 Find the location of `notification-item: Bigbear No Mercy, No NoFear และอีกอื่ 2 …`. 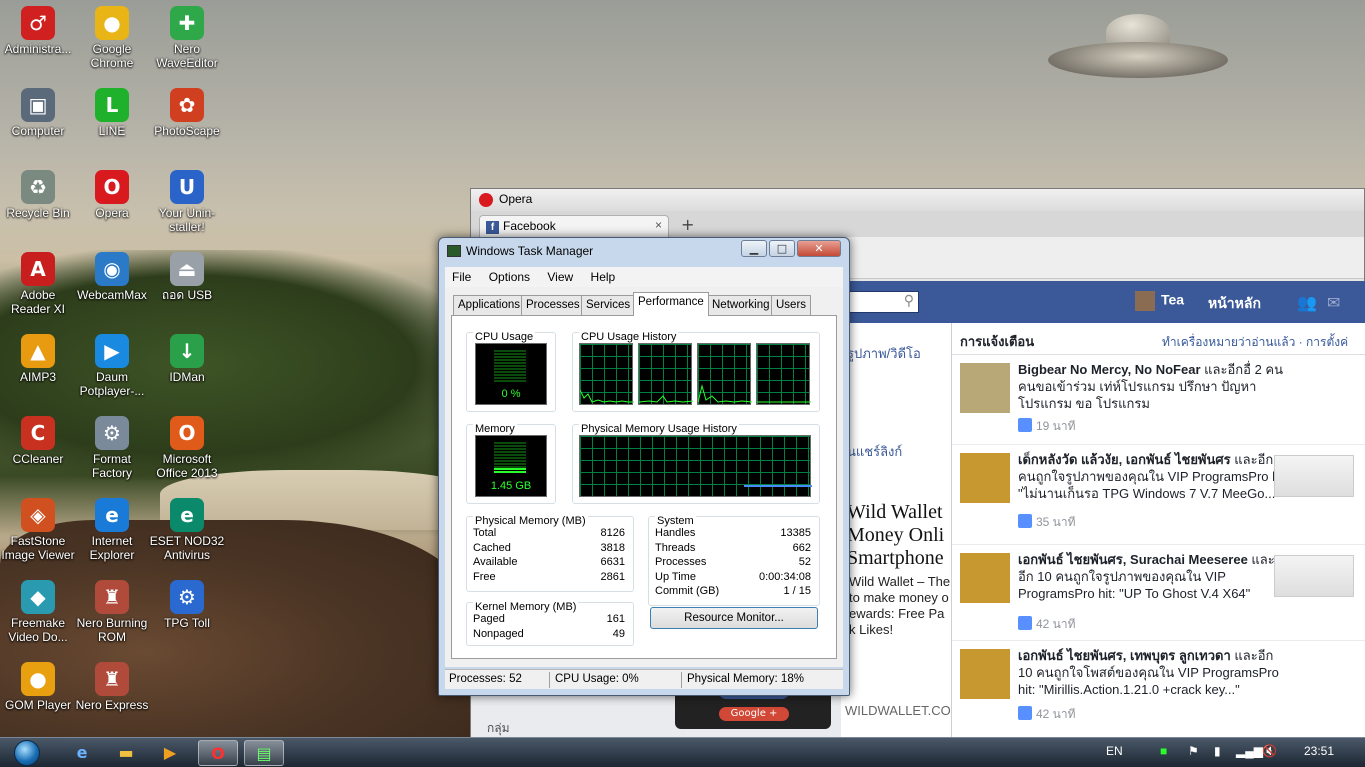

notification-item: Bigbear No Mercy, No NoFear และอีกอื่ 2 … is located at coordinates (1158, 400).